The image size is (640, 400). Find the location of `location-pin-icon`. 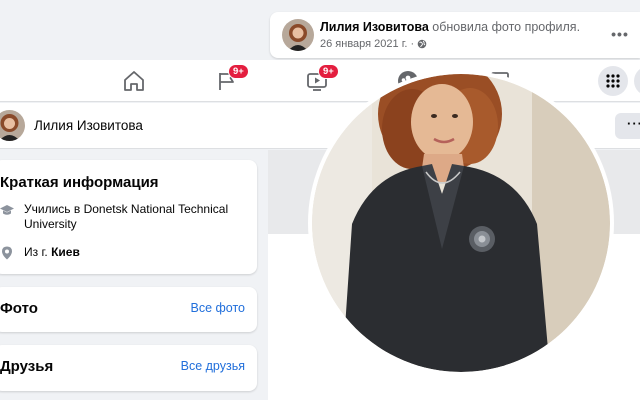

location-pin-icon is located at coordinates (7, 253).